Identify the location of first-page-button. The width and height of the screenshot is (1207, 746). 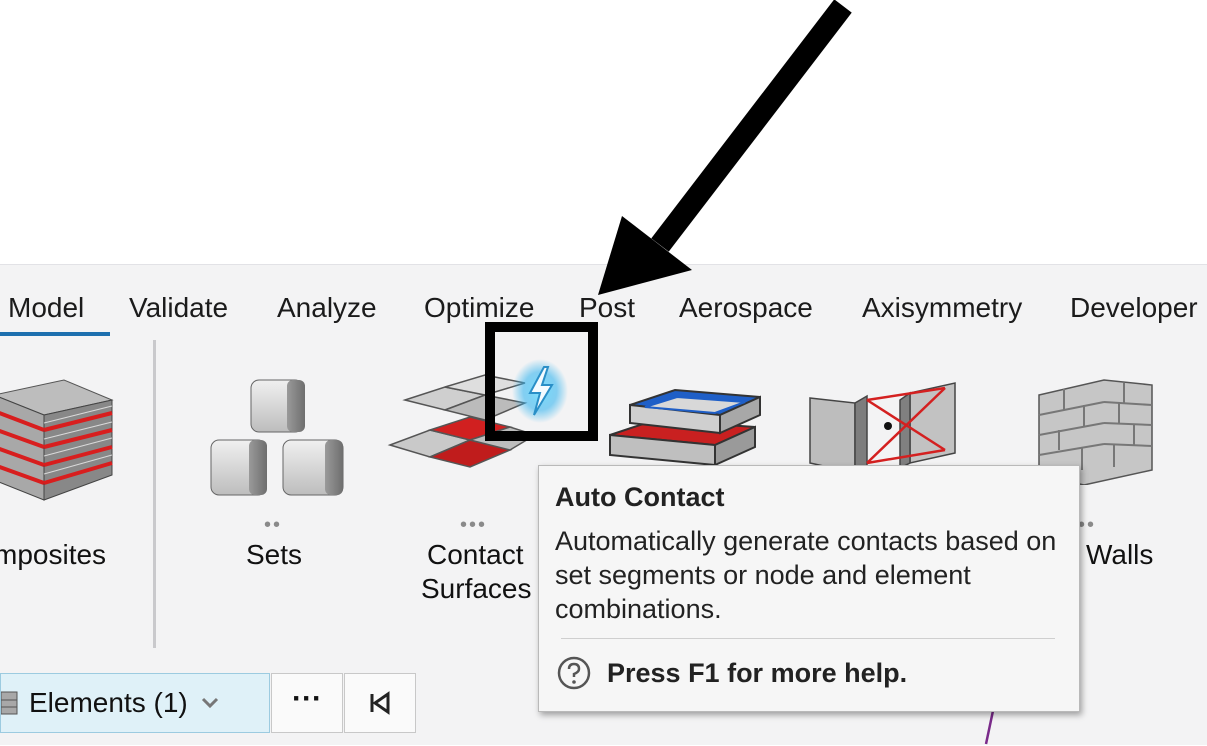
(380, 703).